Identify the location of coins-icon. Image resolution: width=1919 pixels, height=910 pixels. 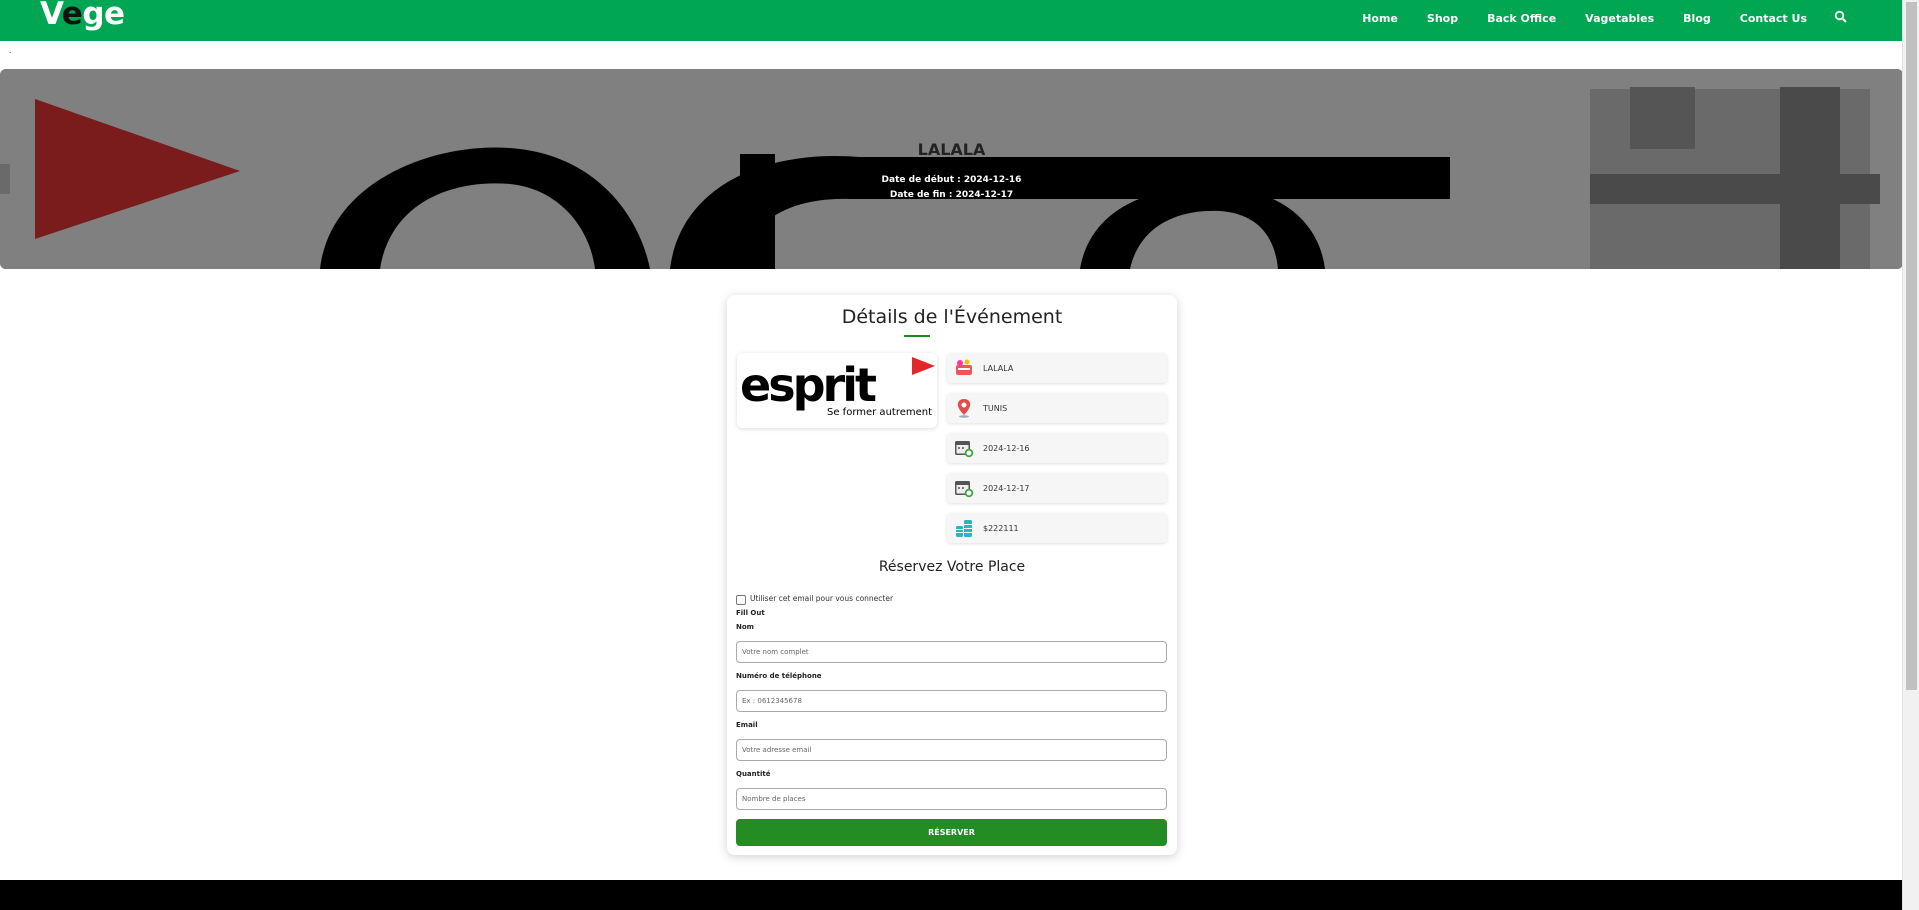
(964, 528).